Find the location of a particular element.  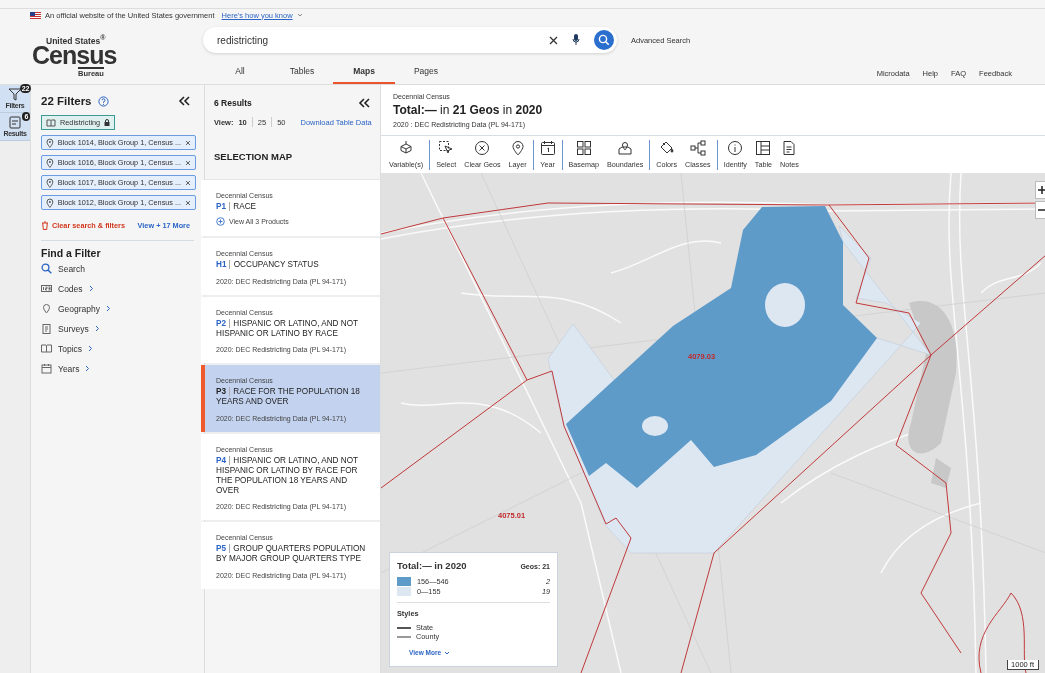

filter-category-link: Geography is located at coordinates (76, 308).